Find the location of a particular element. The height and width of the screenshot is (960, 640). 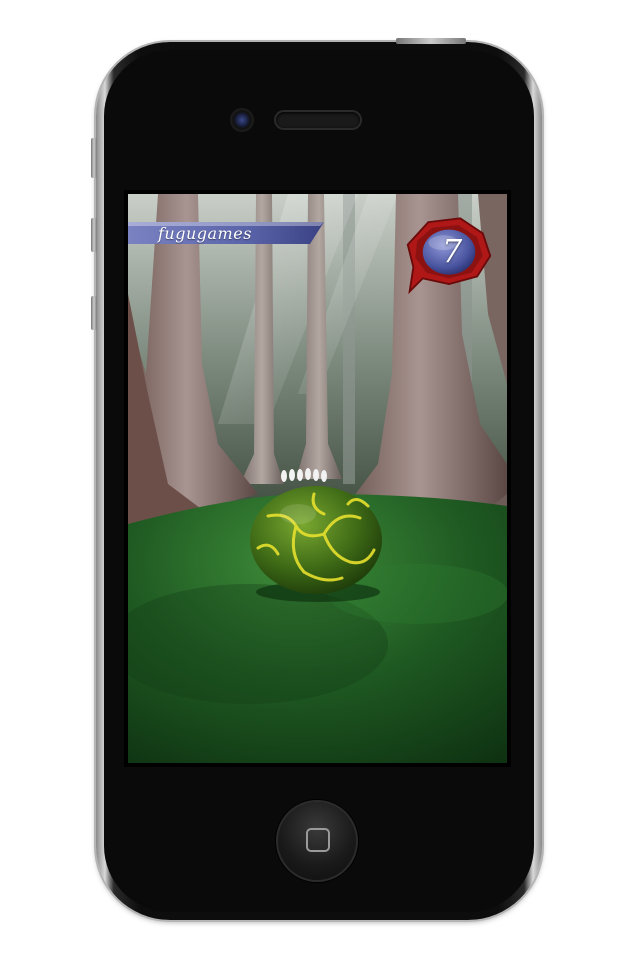

score-counter: 7 is located at coordinates (452, 251).